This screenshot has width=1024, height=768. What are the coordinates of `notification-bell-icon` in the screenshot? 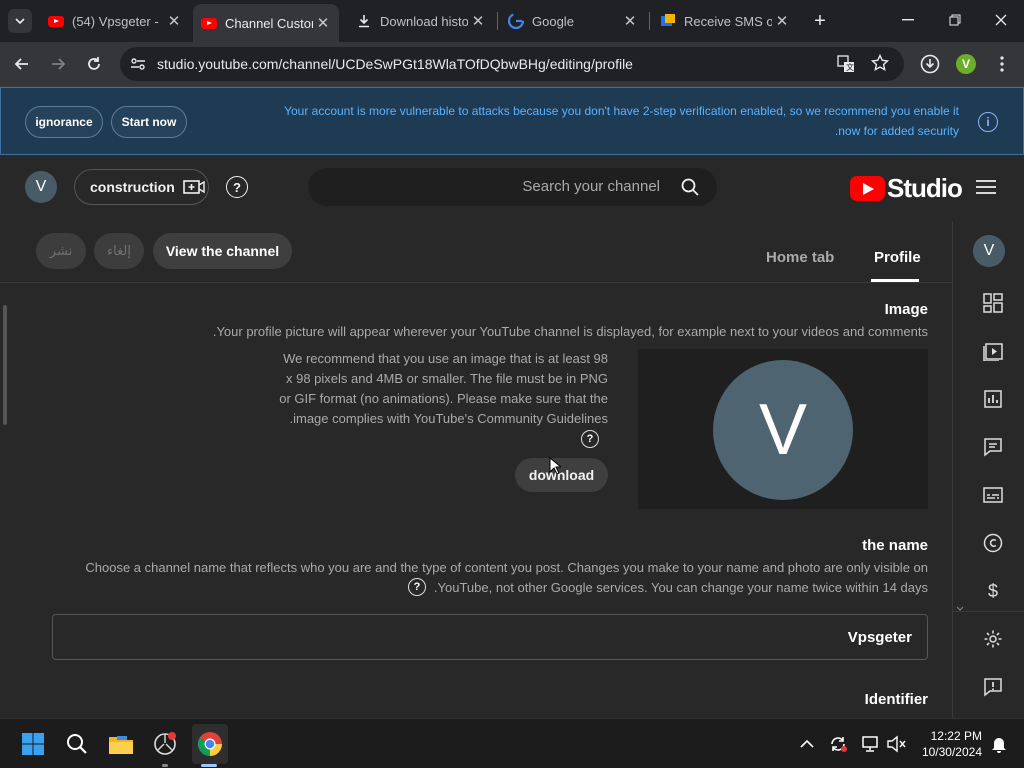 It's located at (999, 744).